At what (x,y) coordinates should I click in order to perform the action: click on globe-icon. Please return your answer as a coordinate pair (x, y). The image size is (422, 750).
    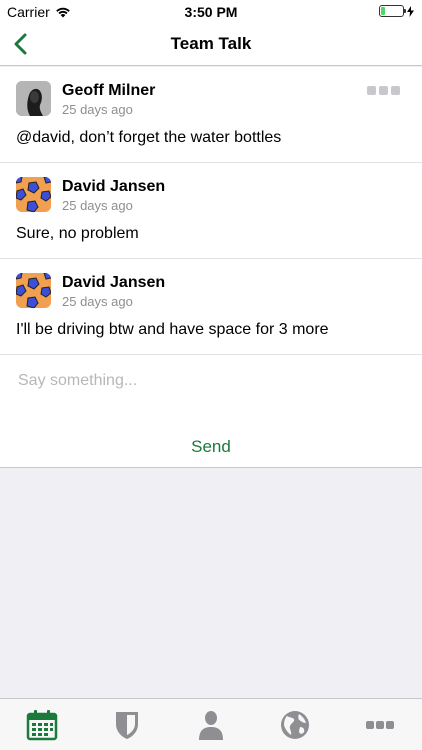
    Looking at the image, I should click on (295, 724).